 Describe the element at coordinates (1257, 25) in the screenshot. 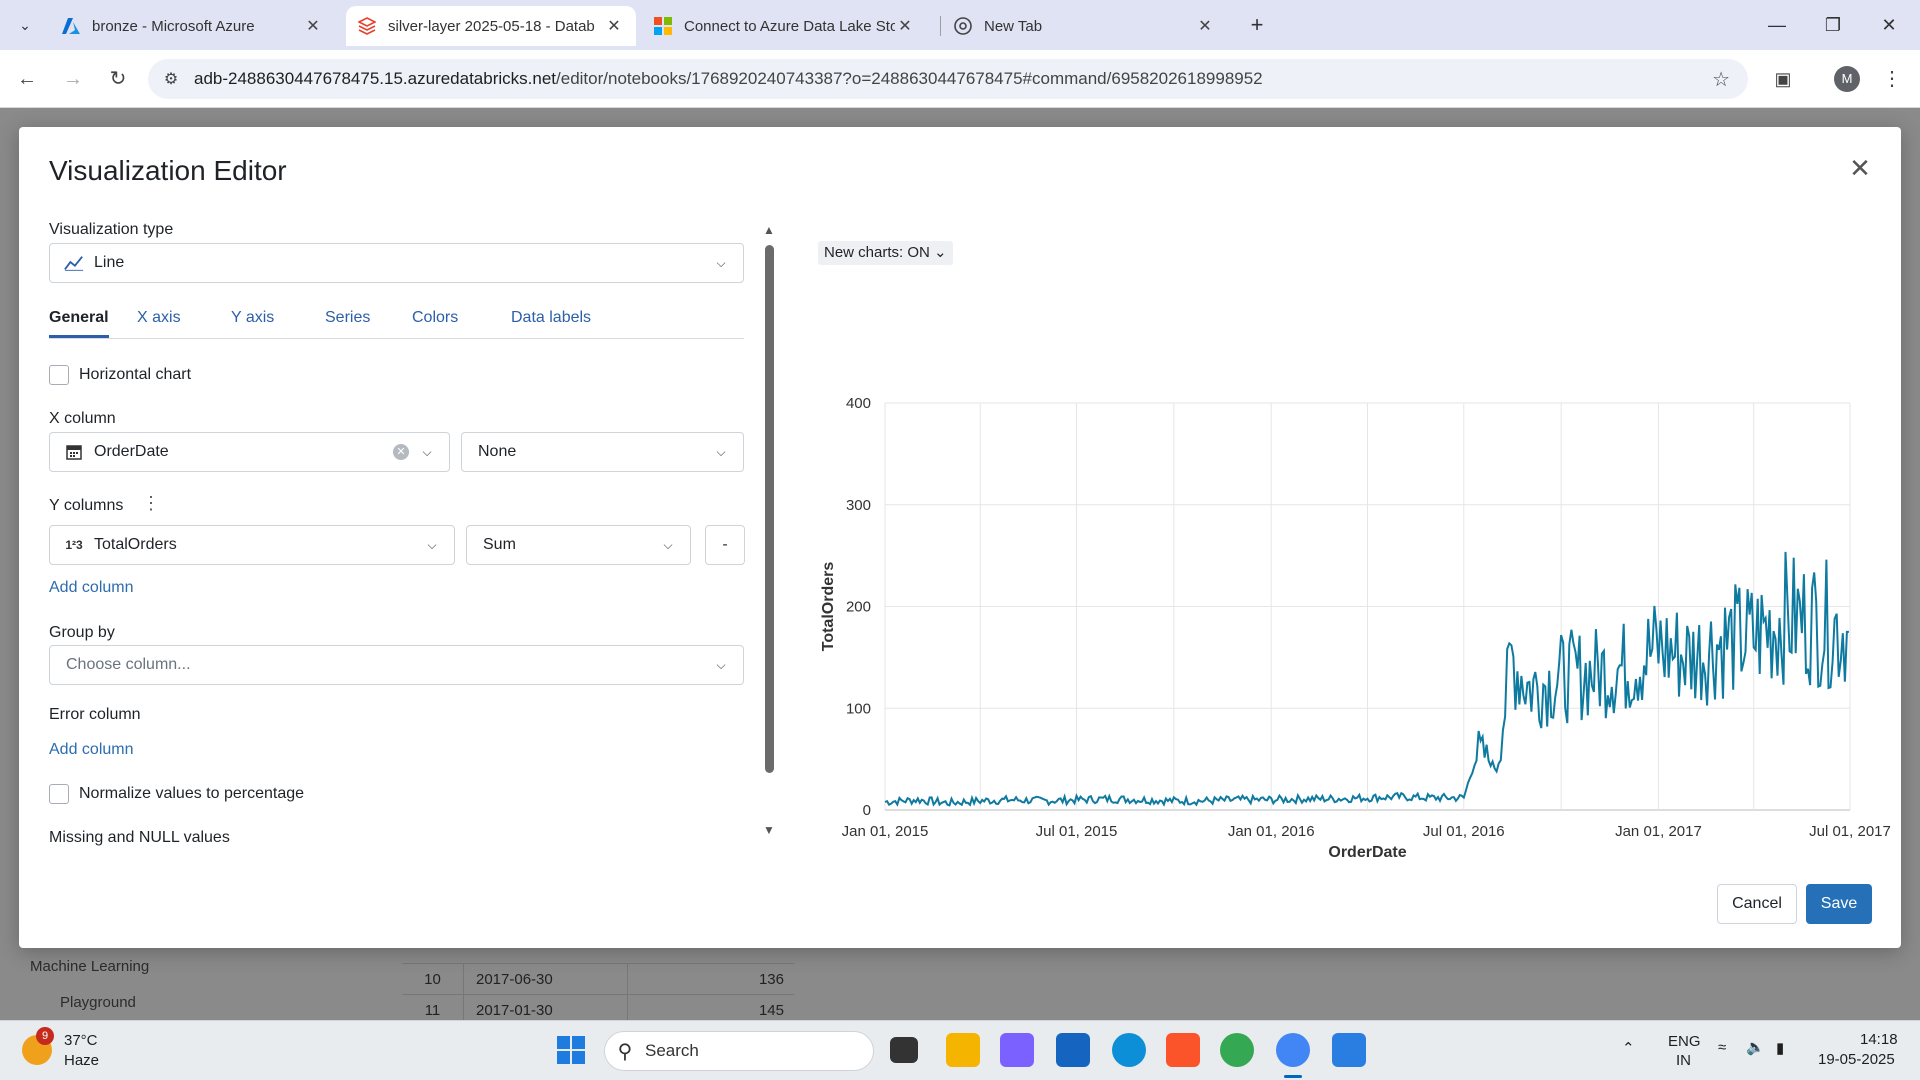

I see `new-tab-icon: +` at that location.